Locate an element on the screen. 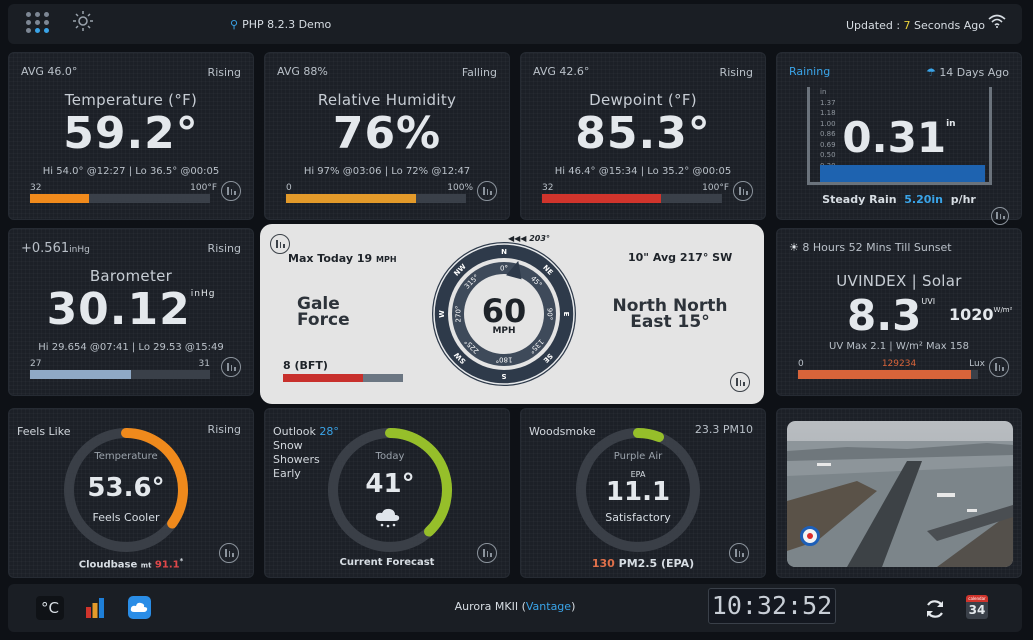 This screenshot has width=1033, height=640. barometer-value: 30.12inHg is located at coordinates (131, 309).